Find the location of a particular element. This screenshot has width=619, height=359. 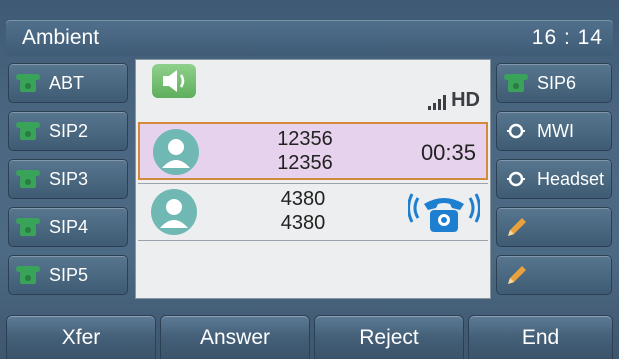

line-key-sip4: SIP4 is located at coordinates (68, 227).